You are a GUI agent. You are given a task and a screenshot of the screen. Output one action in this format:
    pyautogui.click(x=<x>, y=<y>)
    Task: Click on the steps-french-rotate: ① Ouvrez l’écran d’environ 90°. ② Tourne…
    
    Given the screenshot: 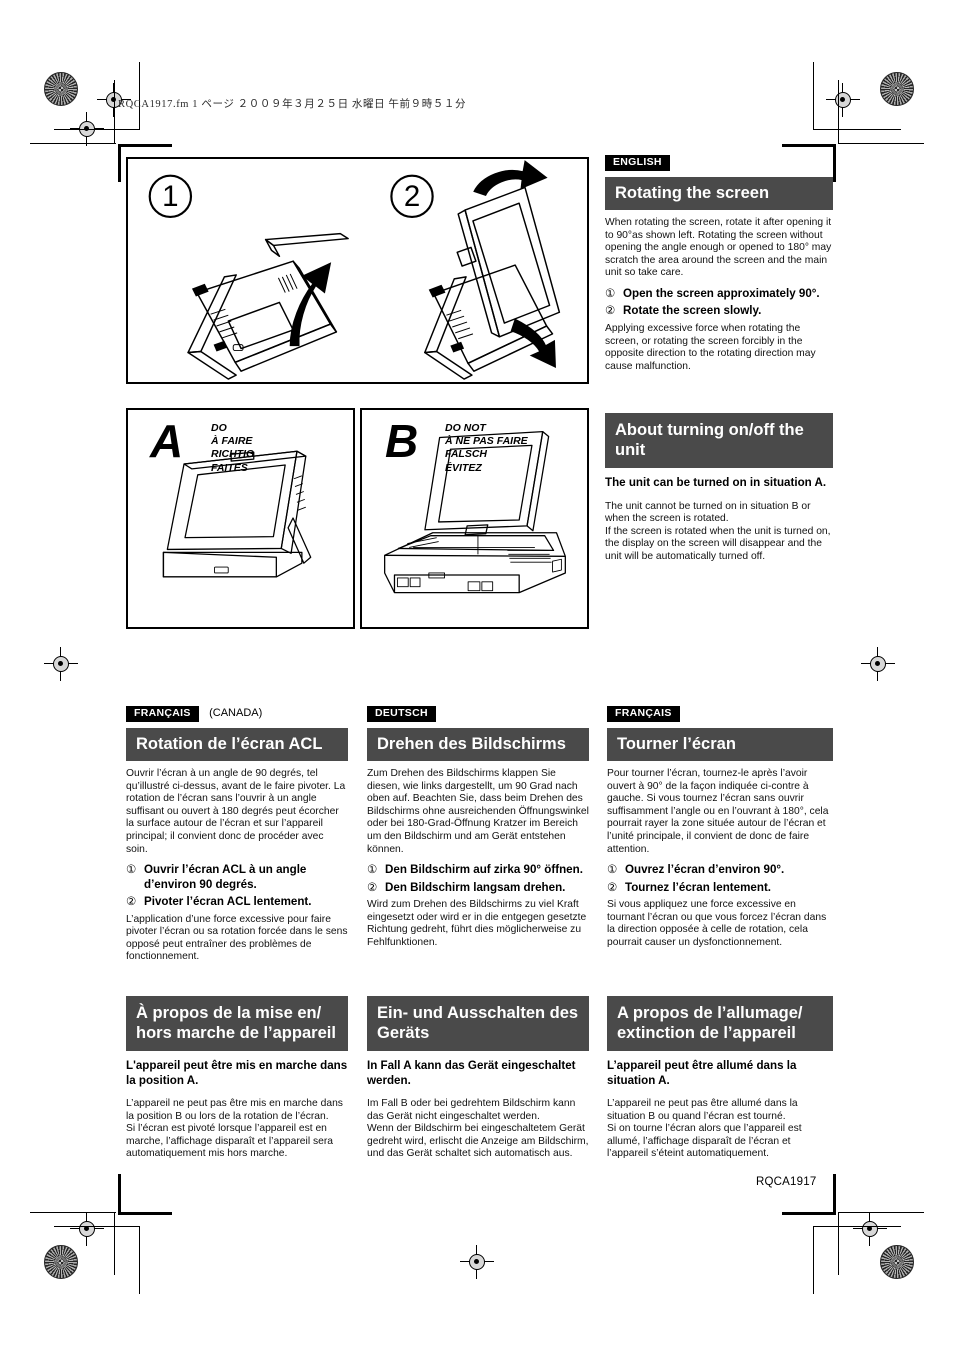 What is the action you would take?
    pyautogui.click(x=720, y=879)
    